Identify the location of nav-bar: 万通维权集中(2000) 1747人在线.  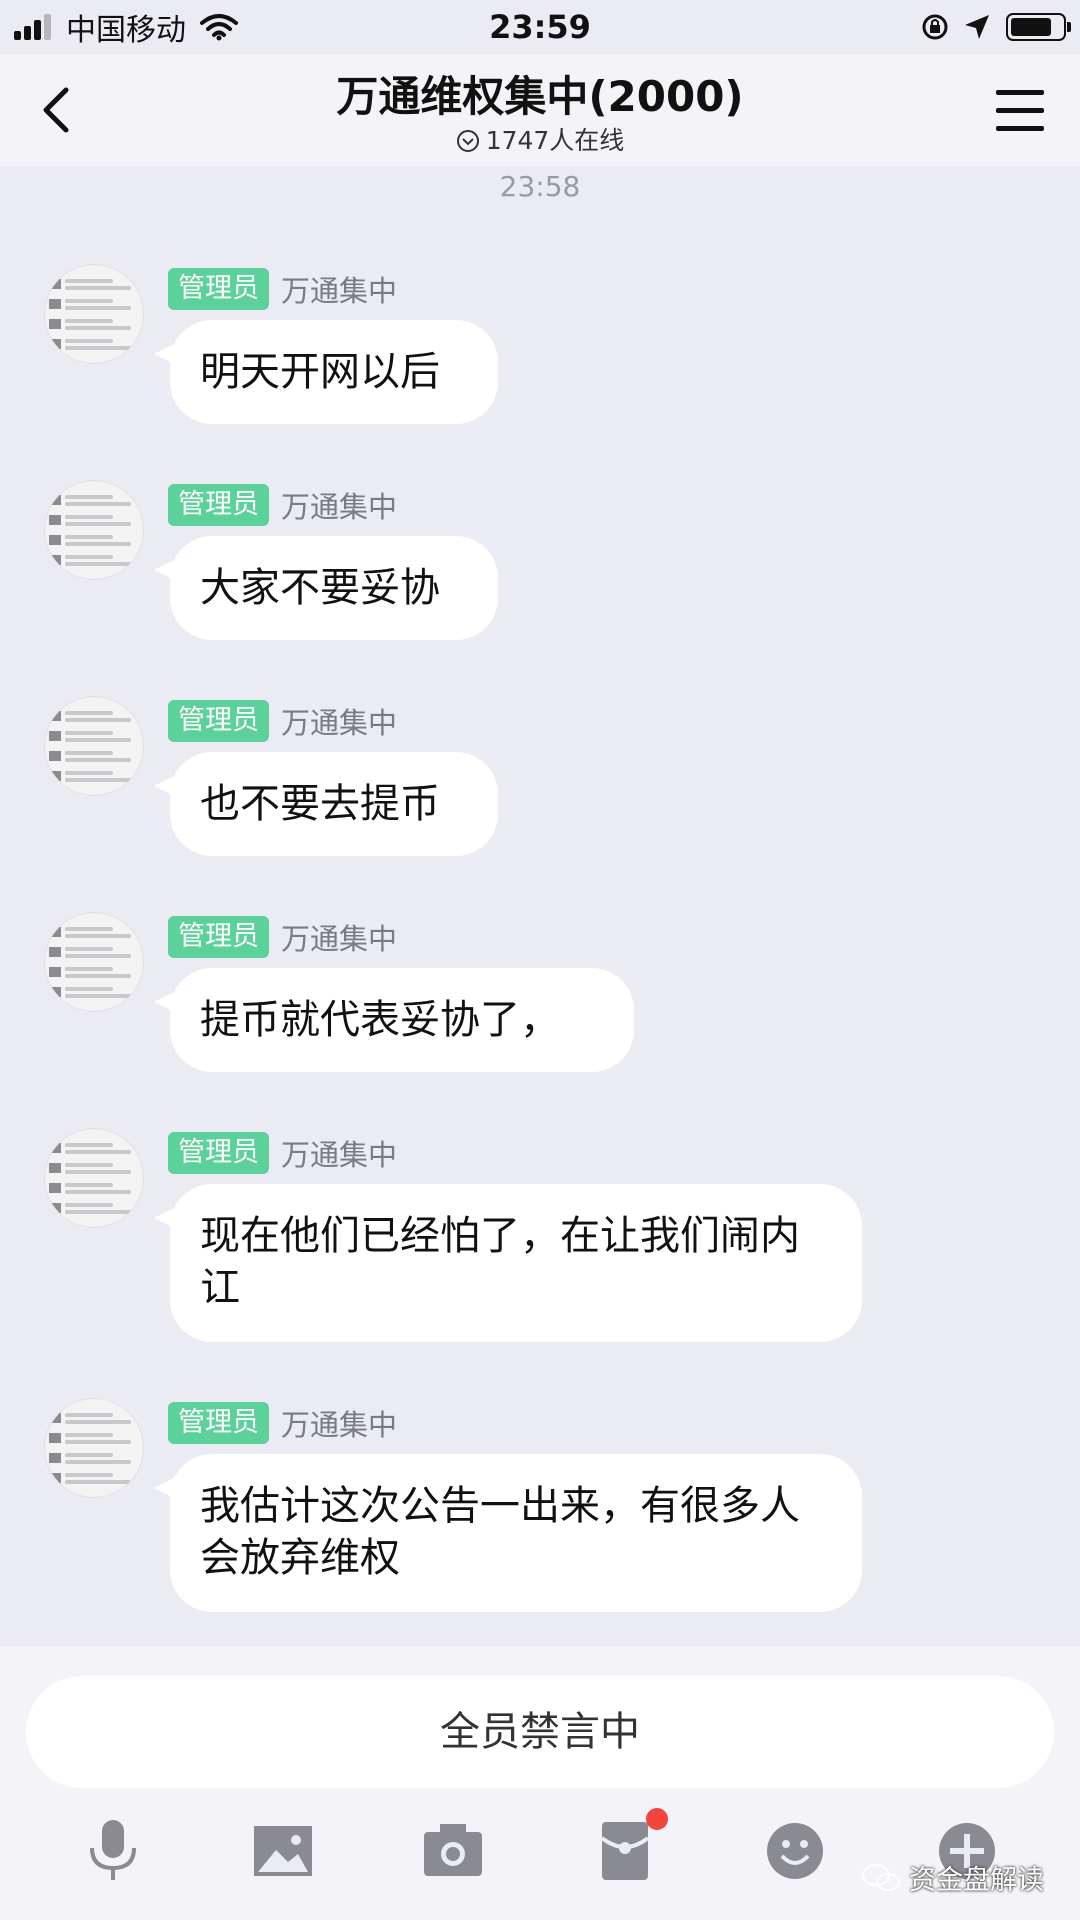
(540, 110).